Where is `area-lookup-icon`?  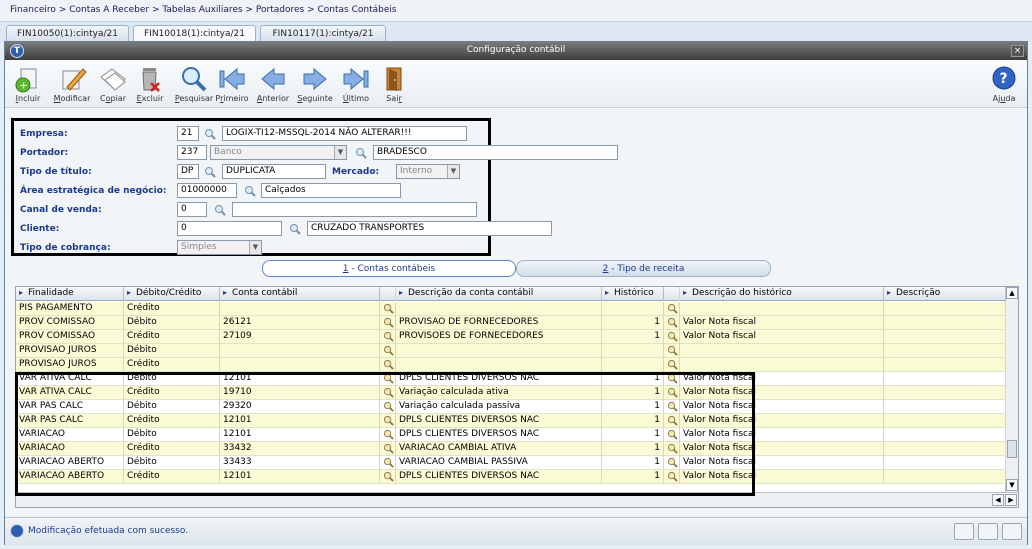 area-lookup-icon is located at coordinates (250, 191).